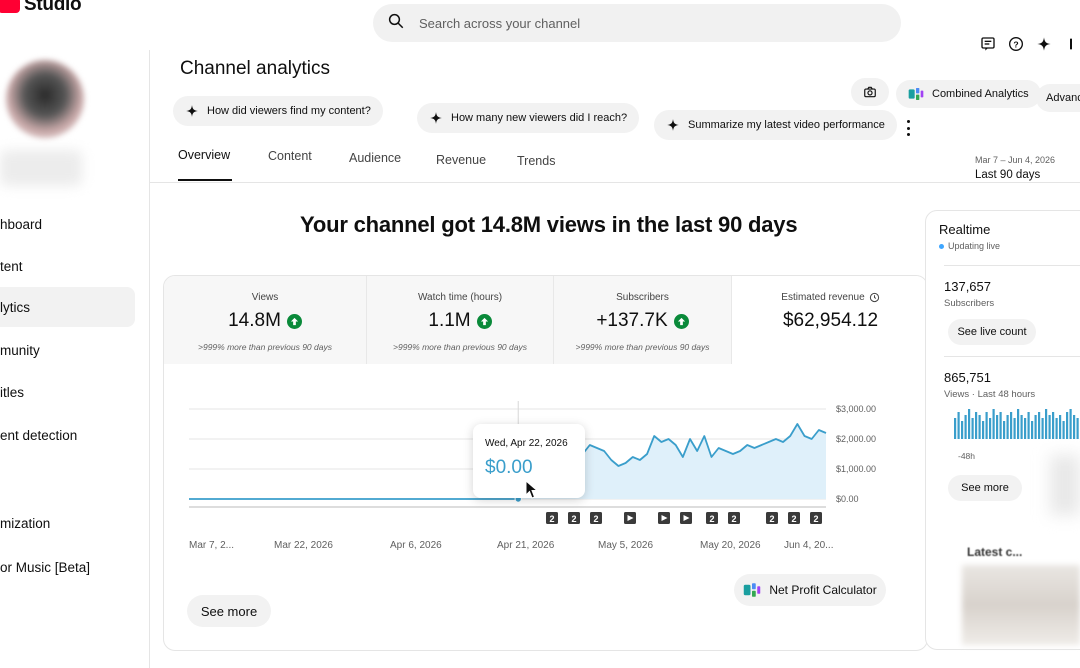 The width and height of the screenshot is (1080, 668). What do you see at coordinates (229, 611) in the screenshot?
I see `see-more-button: See more` at bounding box center [229, 611].